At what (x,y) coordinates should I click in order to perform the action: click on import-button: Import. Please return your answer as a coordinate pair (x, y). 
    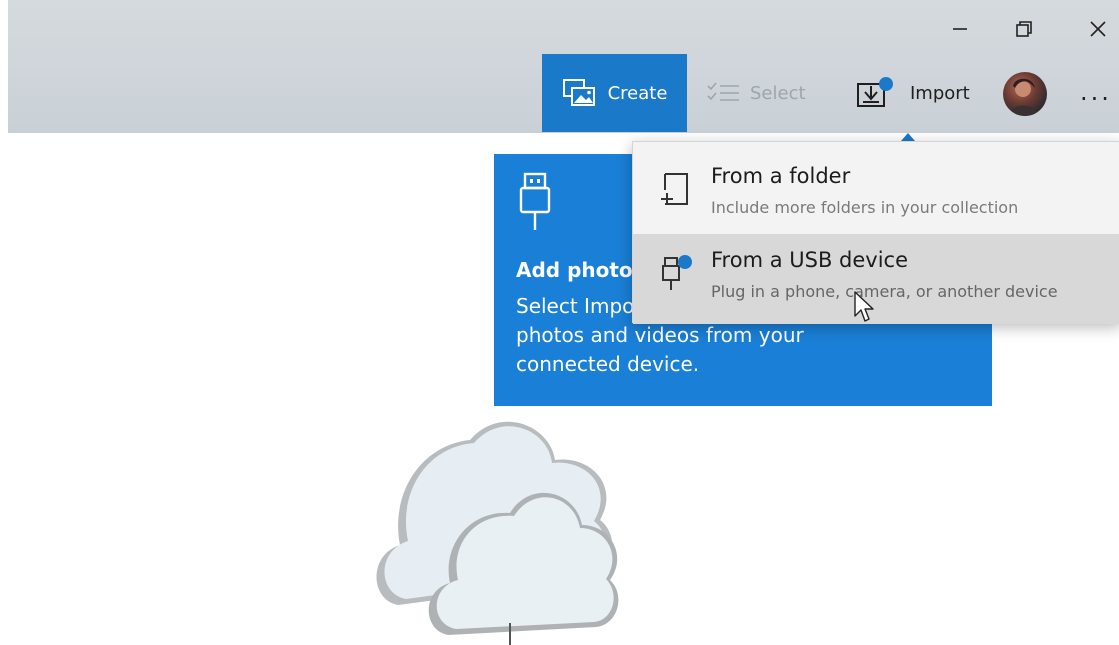
    Looking at the image, I should click on (916, 93).